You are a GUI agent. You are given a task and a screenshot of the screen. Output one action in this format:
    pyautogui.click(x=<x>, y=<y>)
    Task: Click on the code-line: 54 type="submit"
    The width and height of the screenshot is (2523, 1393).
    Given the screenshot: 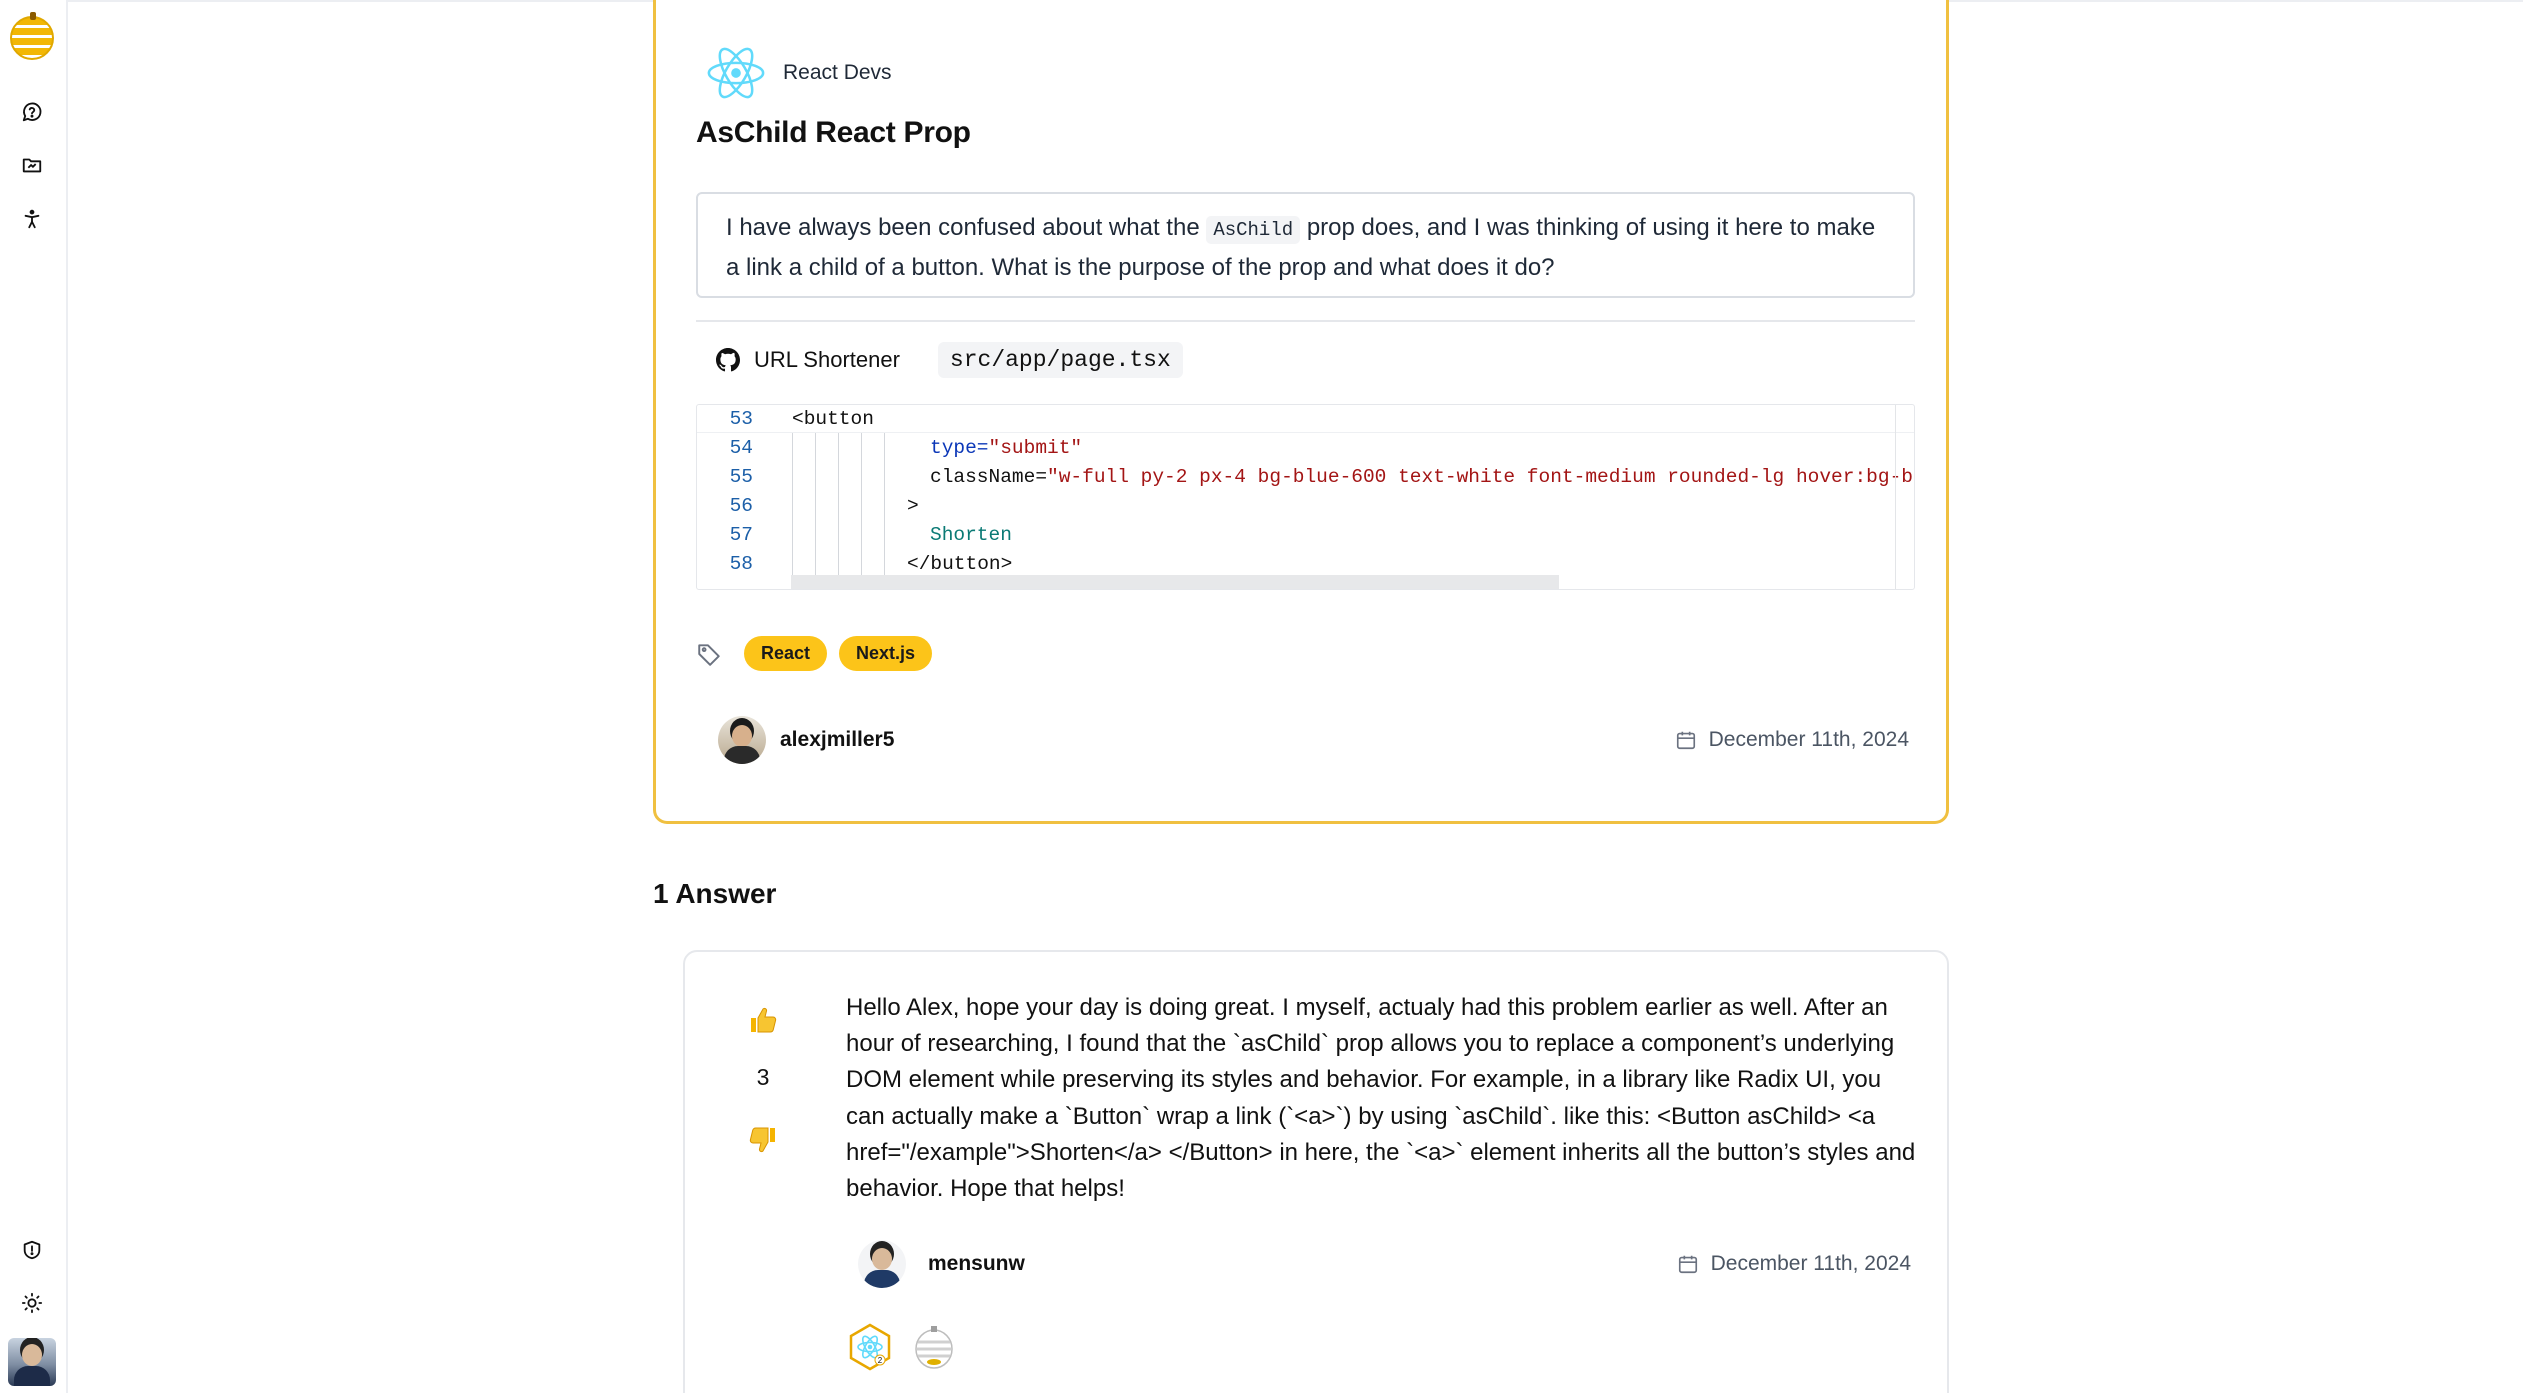 What is the action you would take?
    pyautogui.click(x=1305, y=447)
    